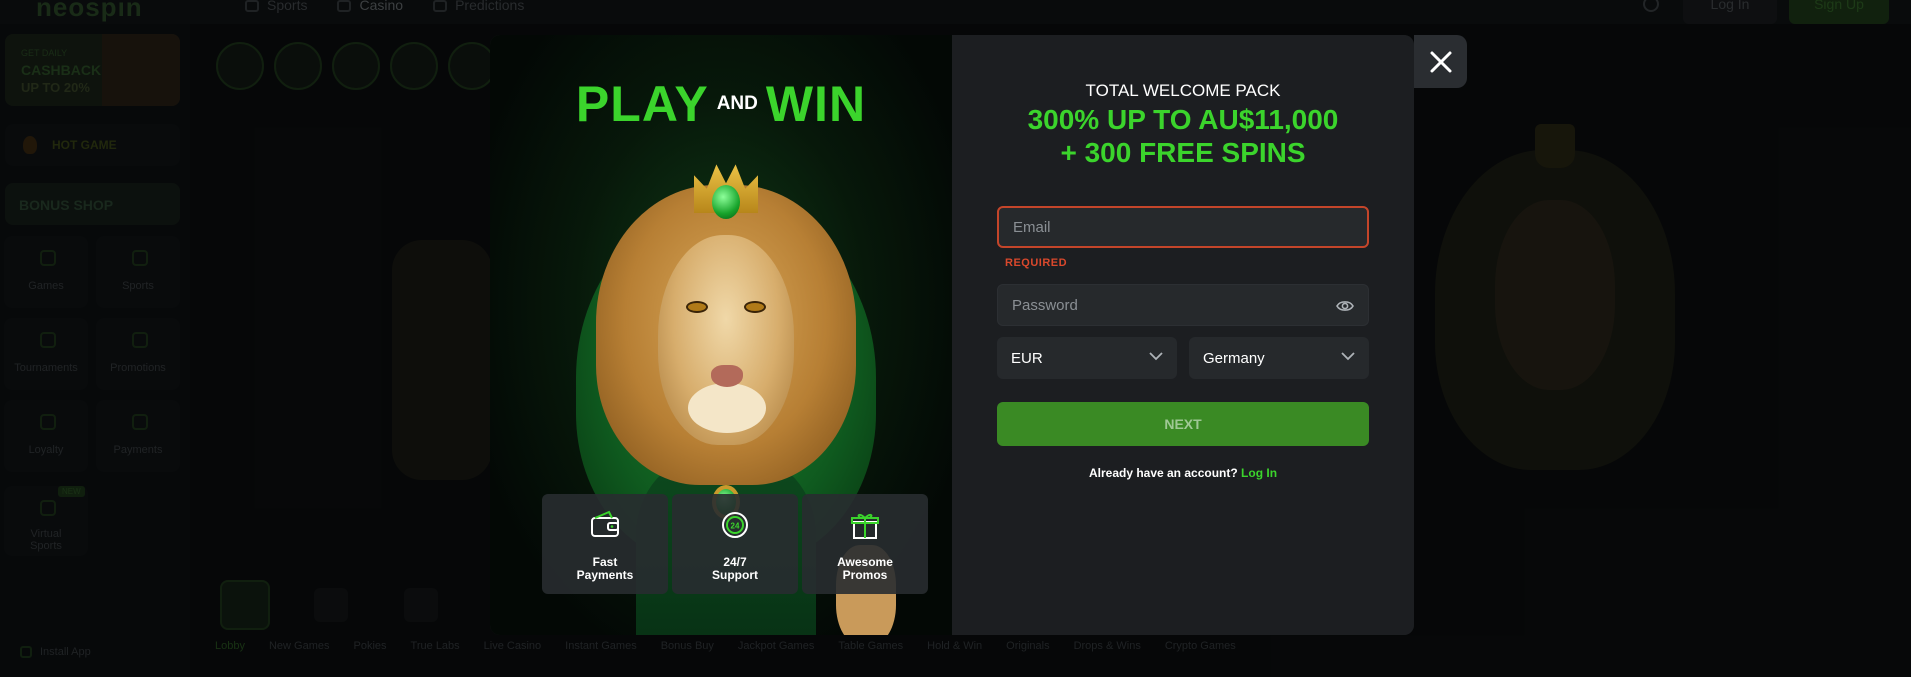 This screenshot has height=677, width=1911. What do you see at coordinates (1345, 306) in the screenshot?
I see `show-password-icon` at bounding box center [1345, 306].